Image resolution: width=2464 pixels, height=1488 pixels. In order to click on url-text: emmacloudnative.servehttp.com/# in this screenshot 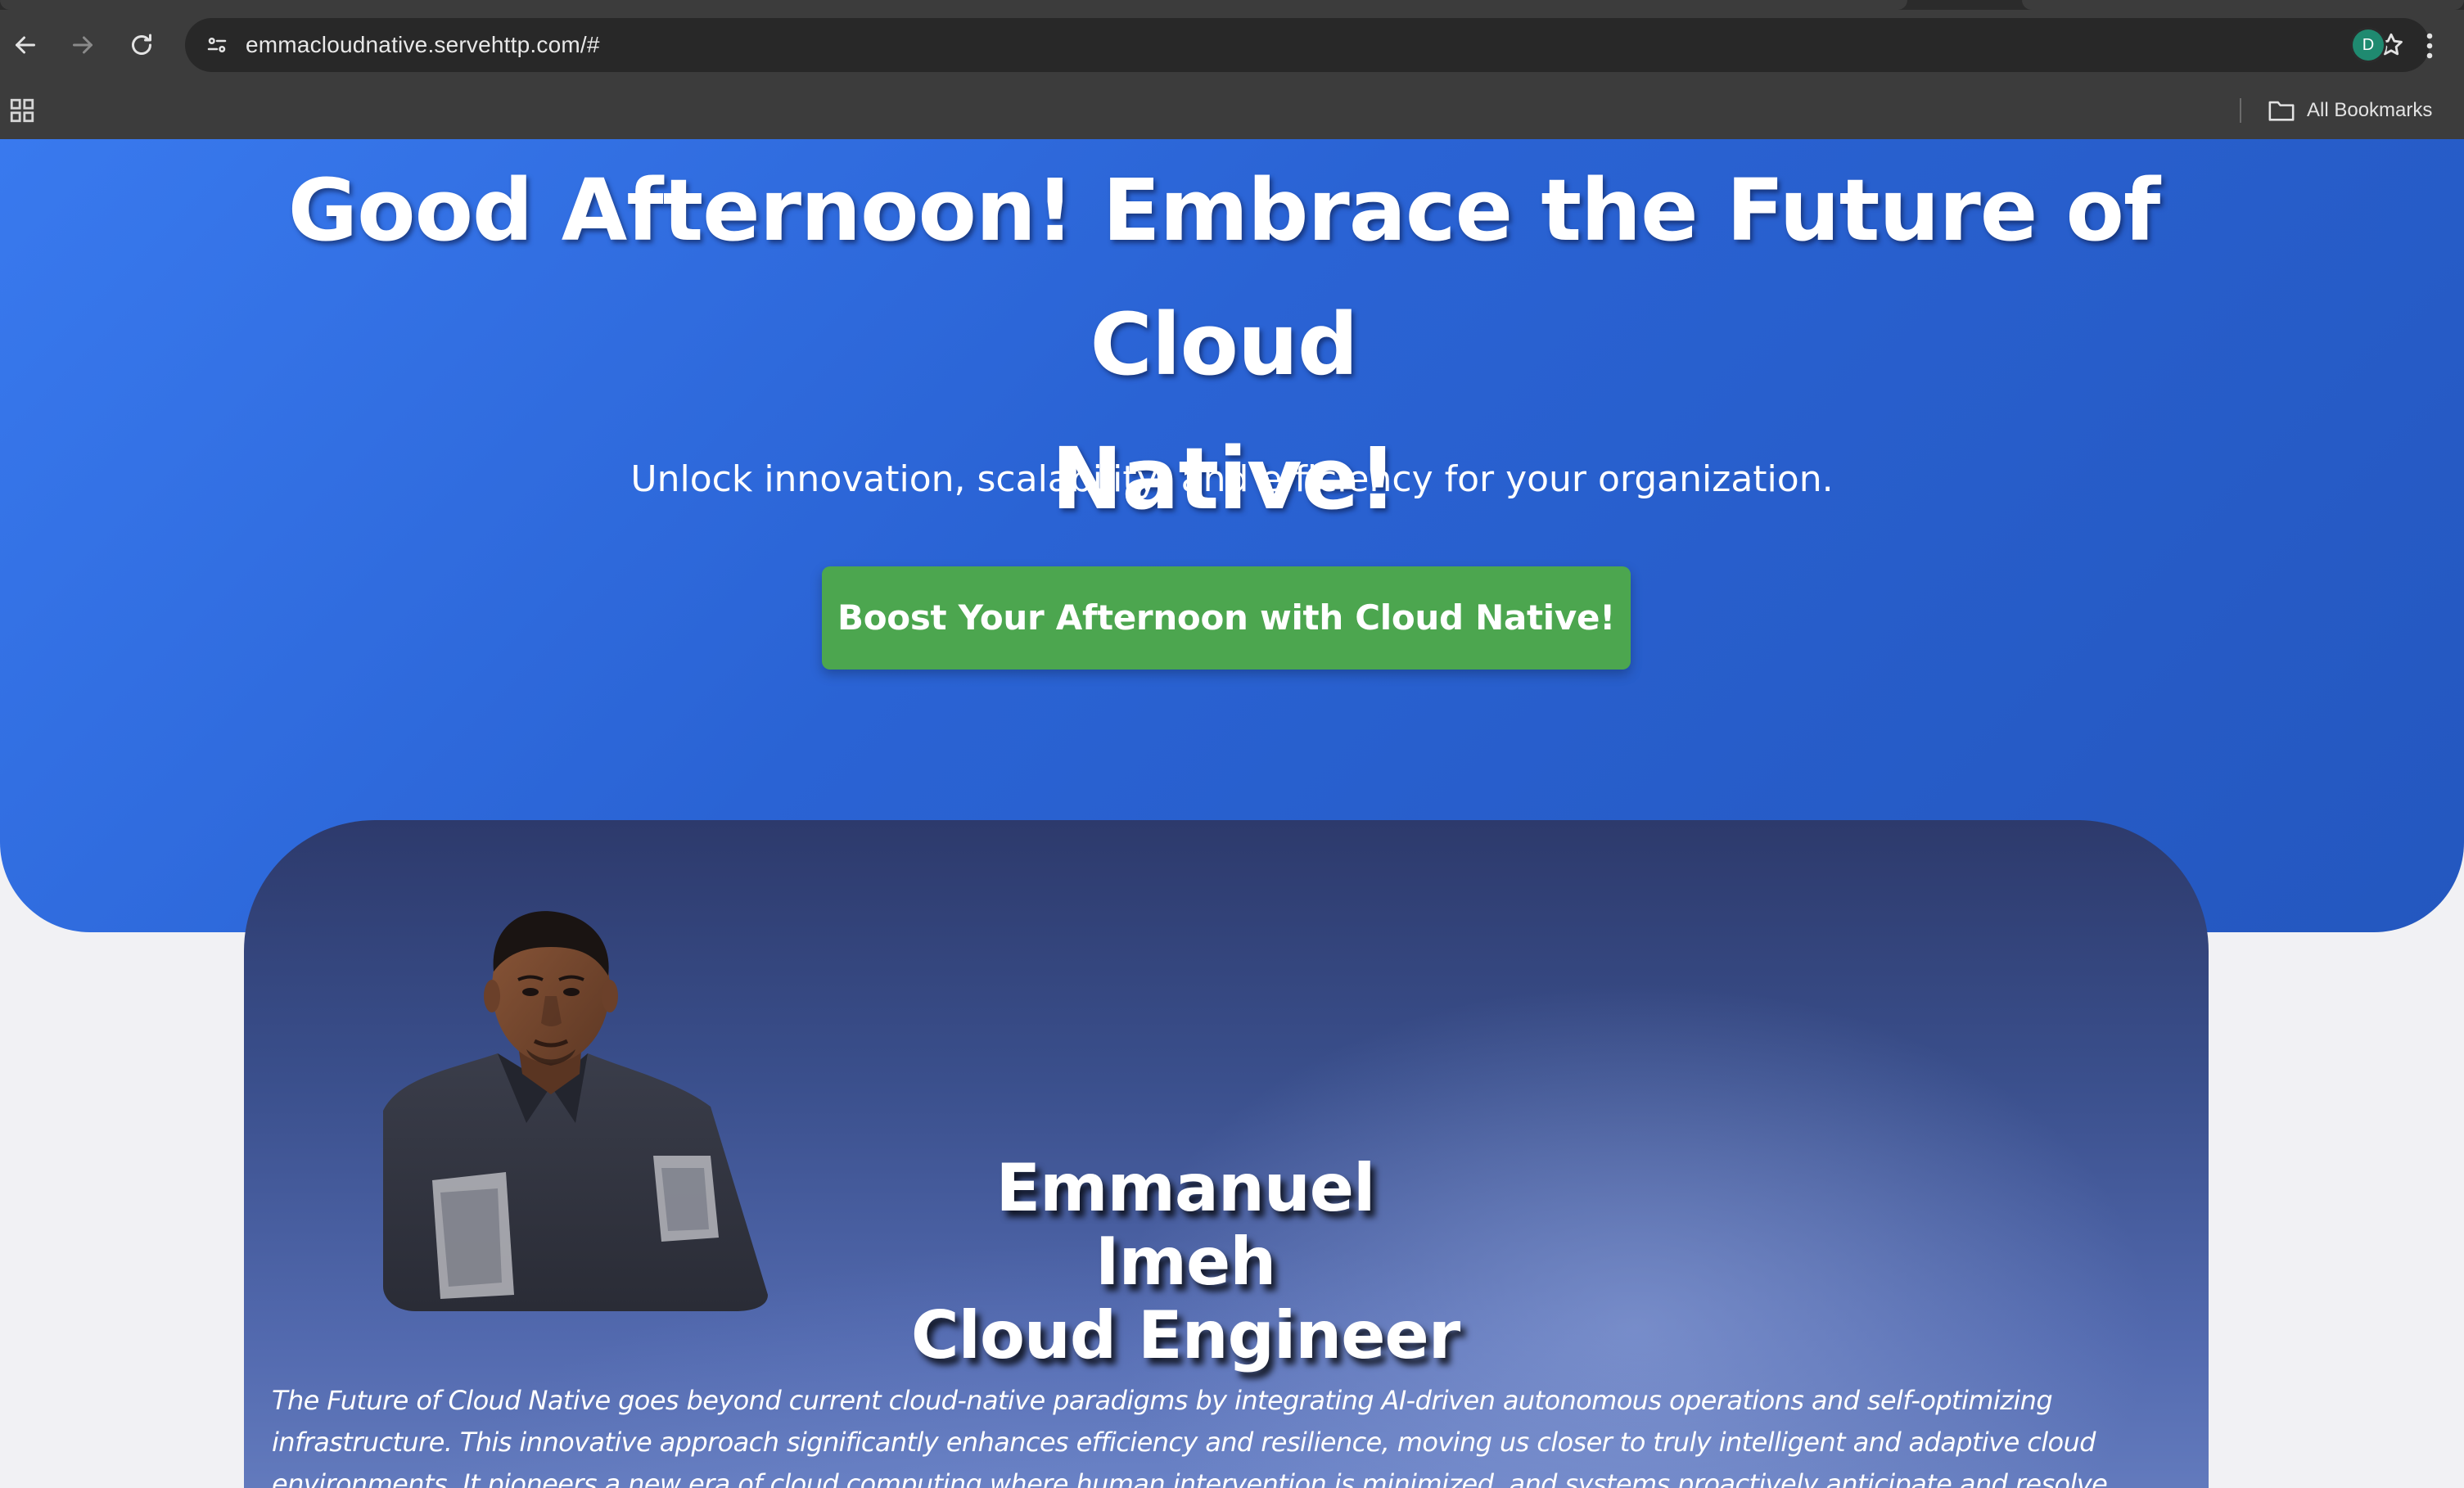, I will do `click(423, 45)`.